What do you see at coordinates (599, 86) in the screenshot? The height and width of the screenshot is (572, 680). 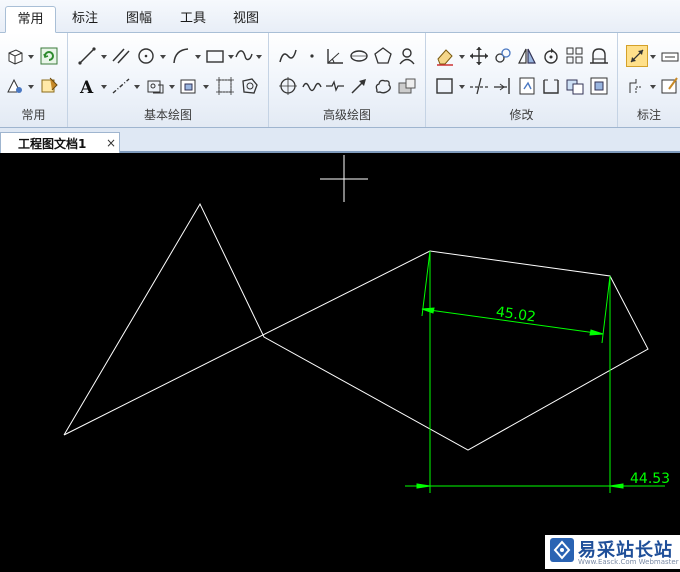 I see `offset-icon` at bounding box center [599, 86].